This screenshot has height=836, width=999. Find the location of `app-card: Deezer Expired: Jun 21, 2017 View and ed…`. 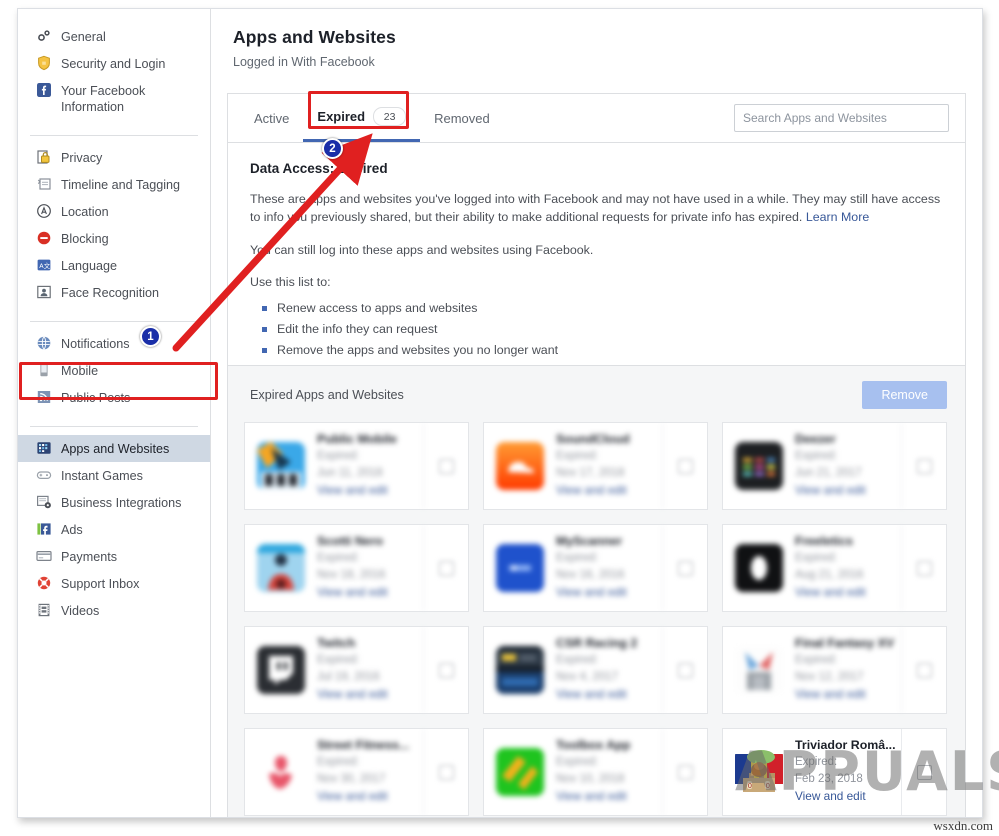

app-card: Deezer Expired: Jun 21, 2017 View and ed… is located at coordinates (834, 466).